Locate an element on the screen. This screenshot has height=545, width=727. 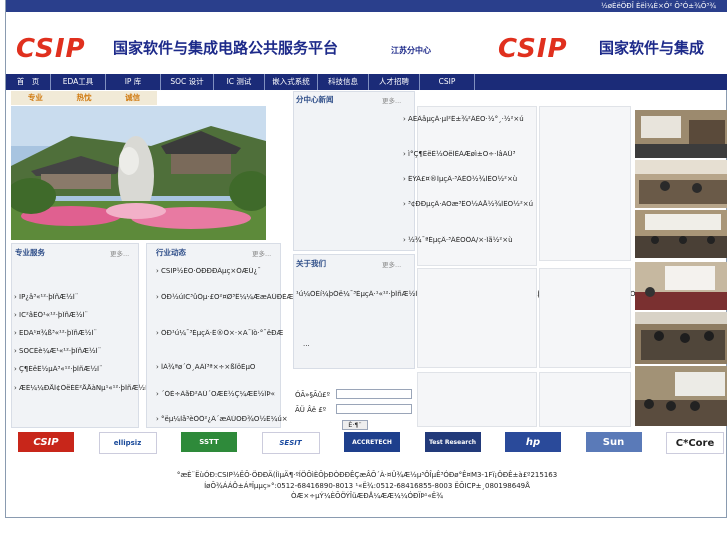
site-banner: CSIP 国家软件与集成电路公共服务平台 江苏分中心 CSIP 国家软件与集成 is located at coordinates (366, 43).